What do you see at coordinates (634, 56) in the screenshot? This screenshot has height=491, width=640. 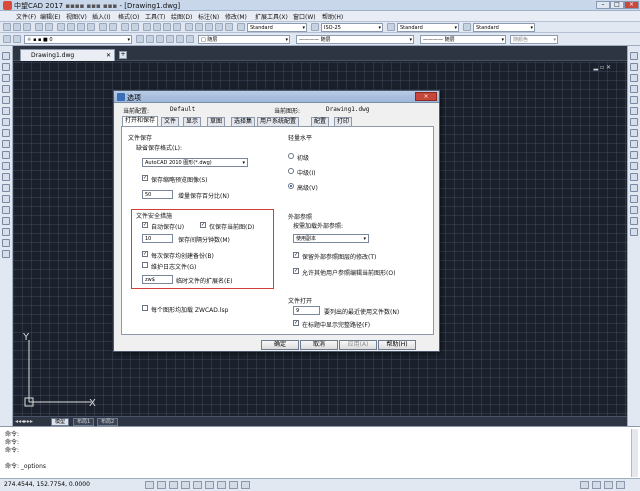 I see `erase-icon` at bounding box center [634, 56].